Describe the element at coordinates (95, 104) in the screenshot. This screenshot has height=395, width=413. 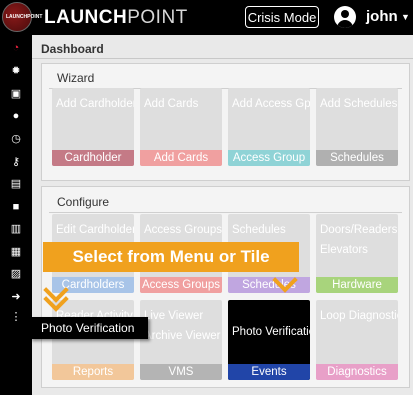
I see `tile-label: Add Cardholder` at that location.